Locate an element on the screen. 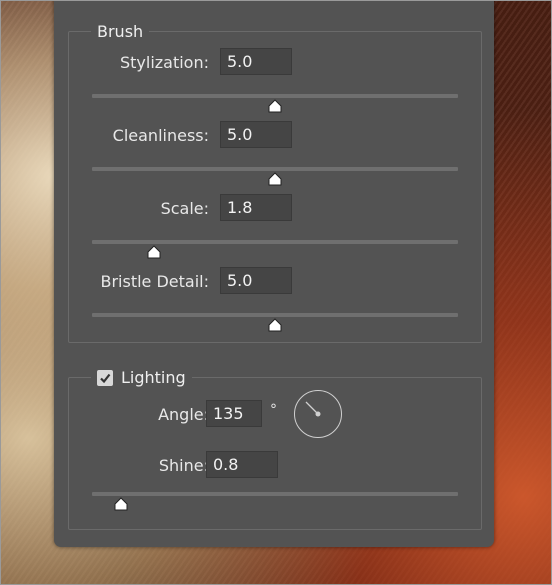 Image resolution: width=552 pixels, height=585 pixels. lighting-group-header: Lighting is located at coordinates (141, 378).